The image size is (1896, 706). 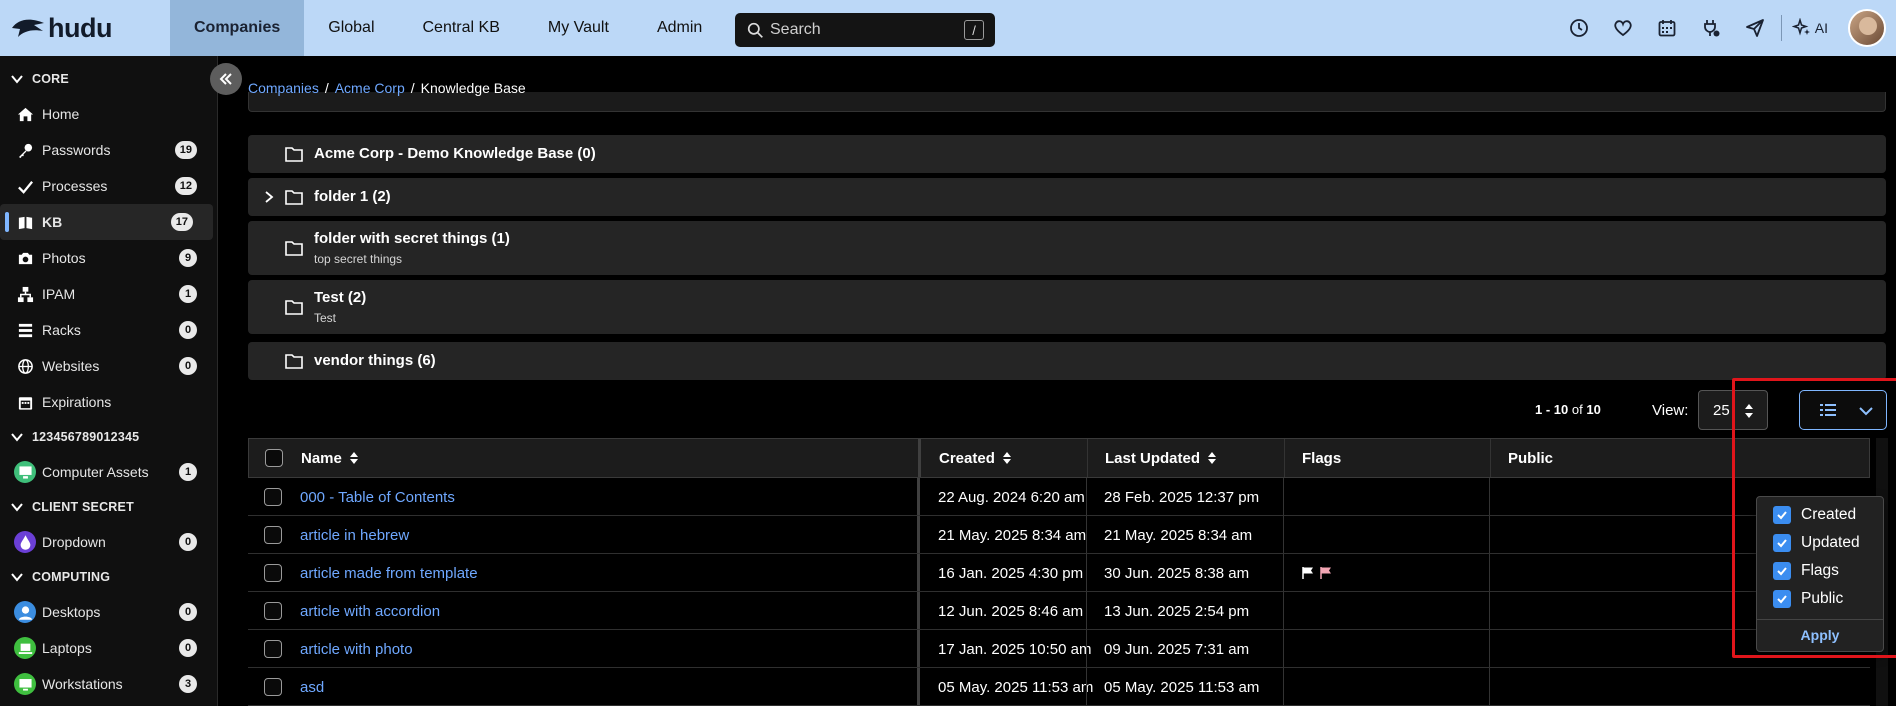 What do you see at coordinates (1067, 154) in the screenshot?
I see `folder-row: Acme Corp - Demo Knowledge Base (0)` at bounding box center [1067, 154].